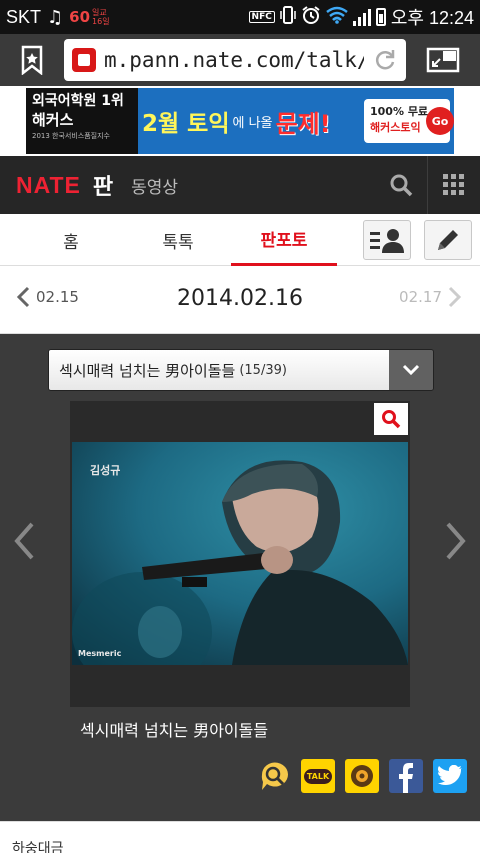  Describe the element at coordinates (284, 240) in the screenshot. I see `tab-pannphoto: 판포토` at that location.